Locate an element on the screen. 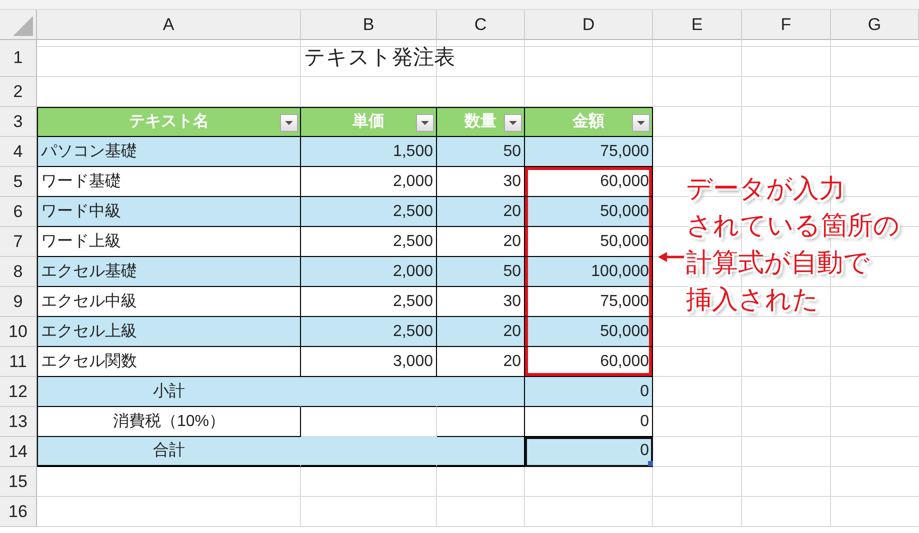  row-header: 3 is located at coordinates (18, 122).